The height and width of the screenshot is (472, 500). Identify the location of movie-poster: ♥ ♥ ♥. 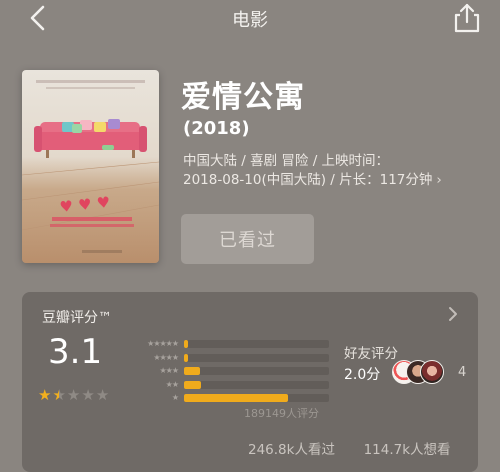
(90, 166).